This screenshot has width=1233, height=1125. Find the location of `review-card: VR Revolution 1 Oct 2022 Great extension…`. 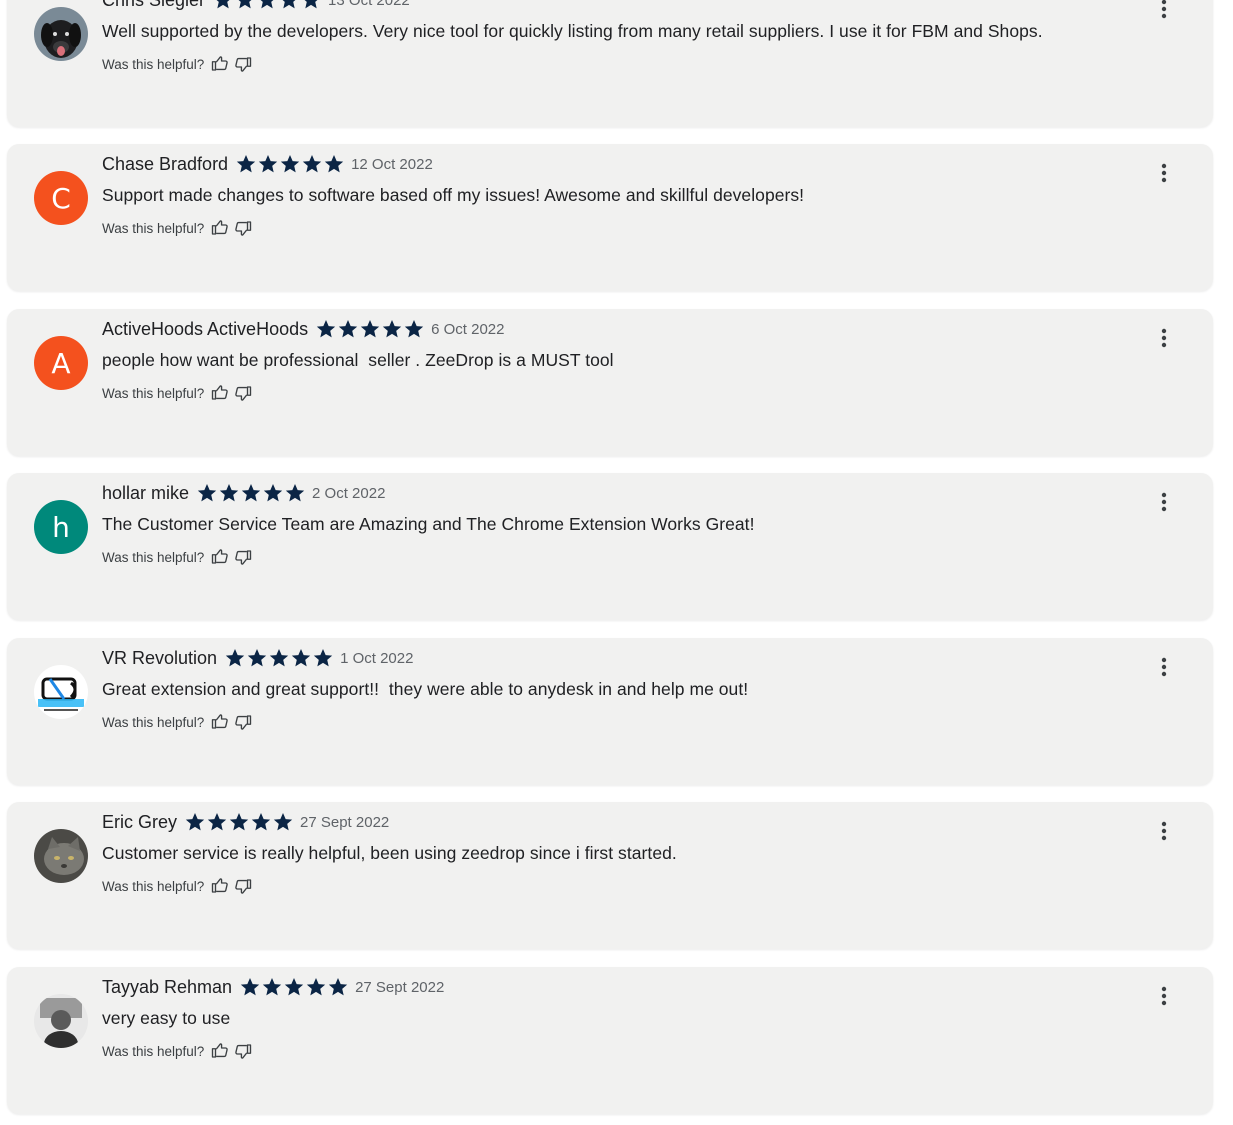

review-card: VR Revolution 1 Oct 2022 Great extension… is located at coordinates (610, 711).